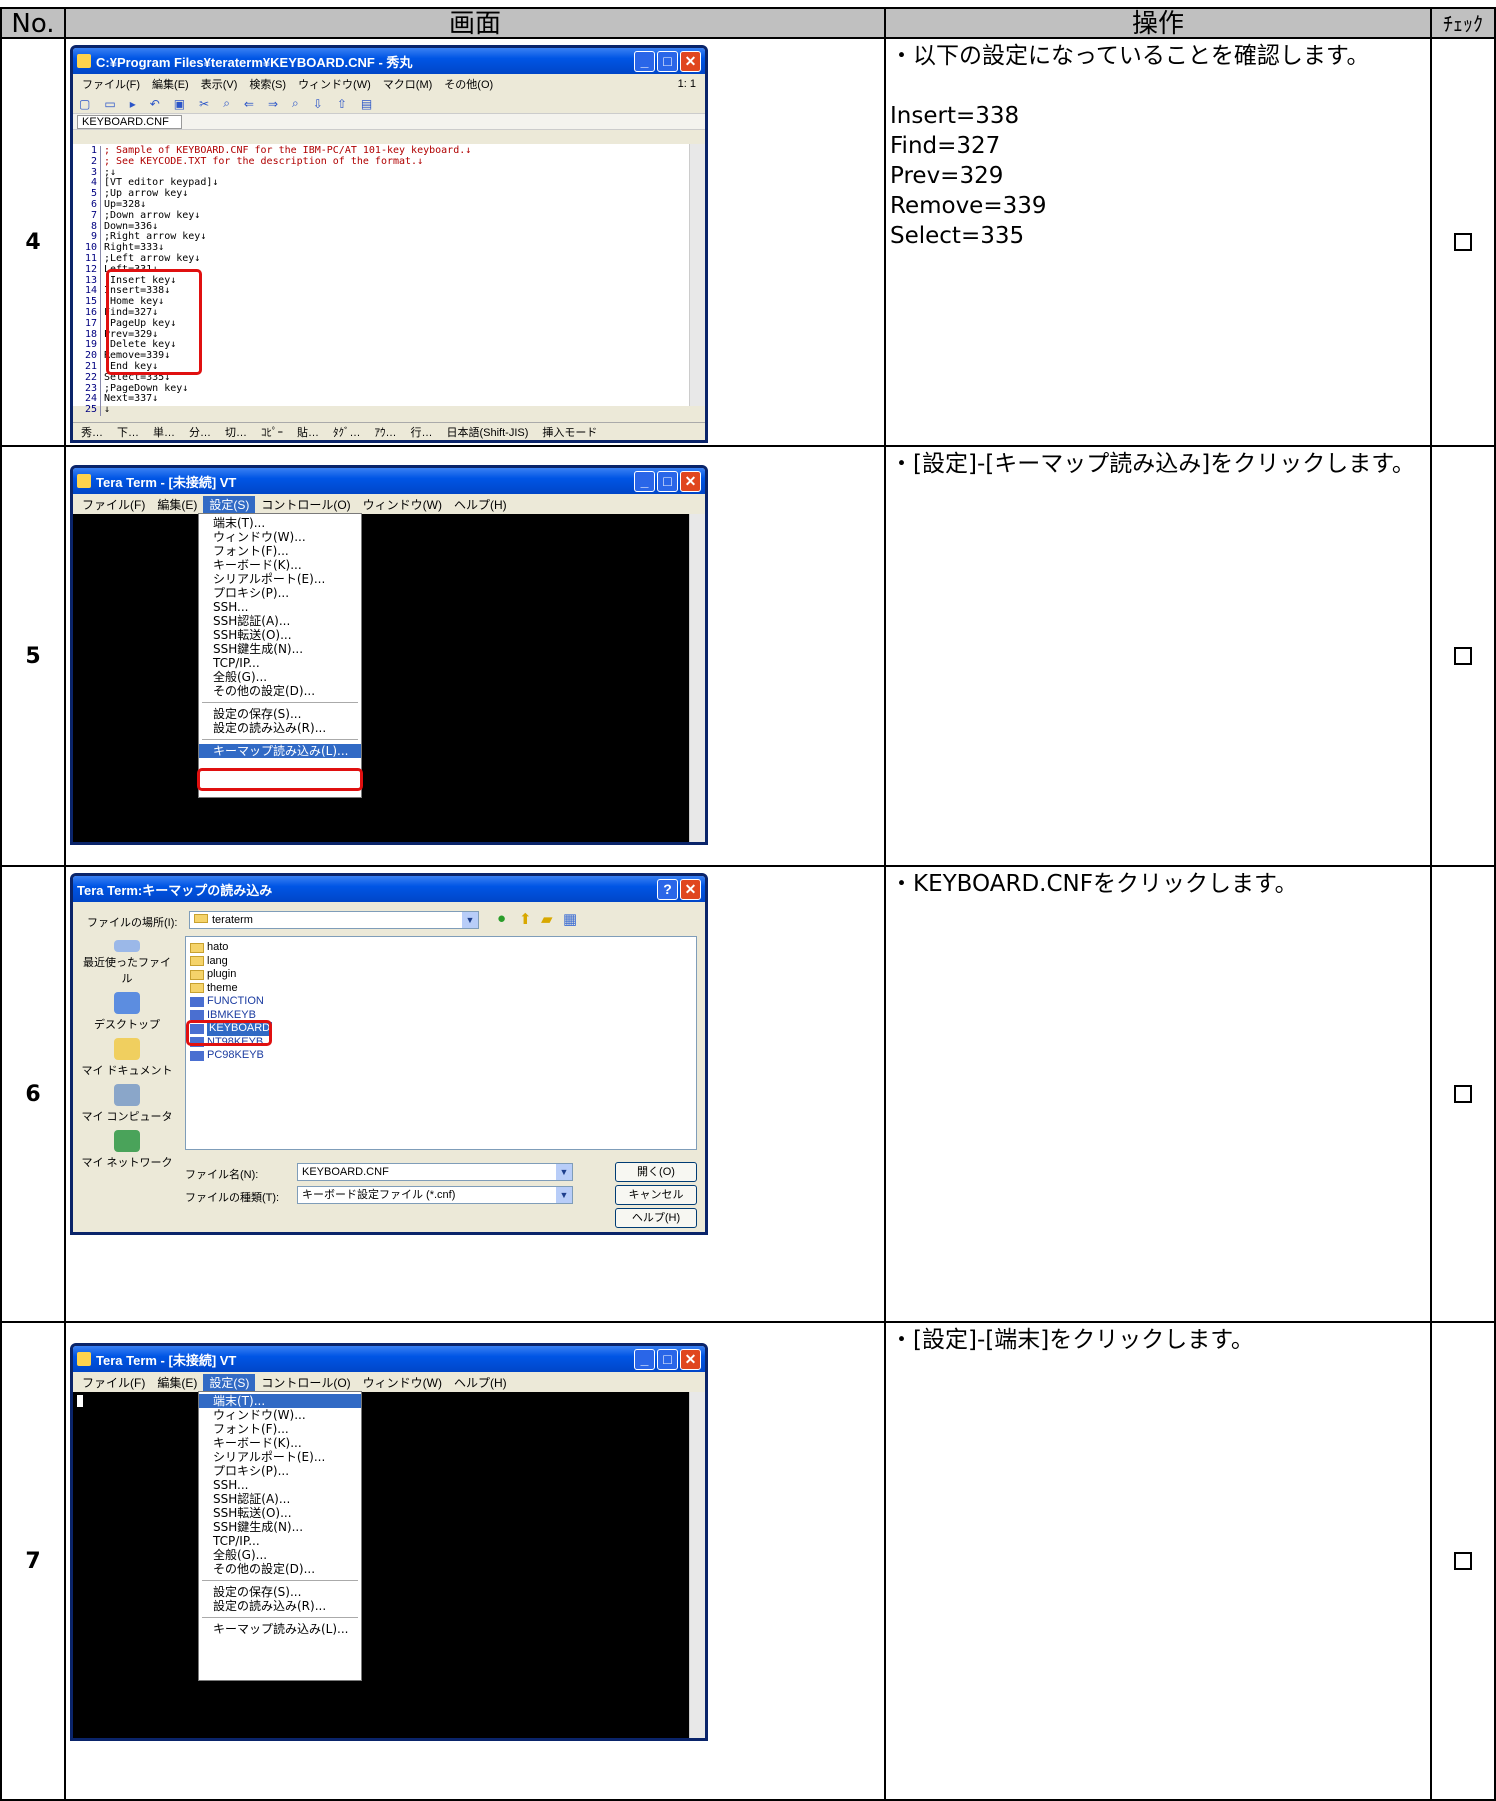 This screenshot has height=1801, width=1496. I want to click on menu-item: 編集(E), so click(170, 84).